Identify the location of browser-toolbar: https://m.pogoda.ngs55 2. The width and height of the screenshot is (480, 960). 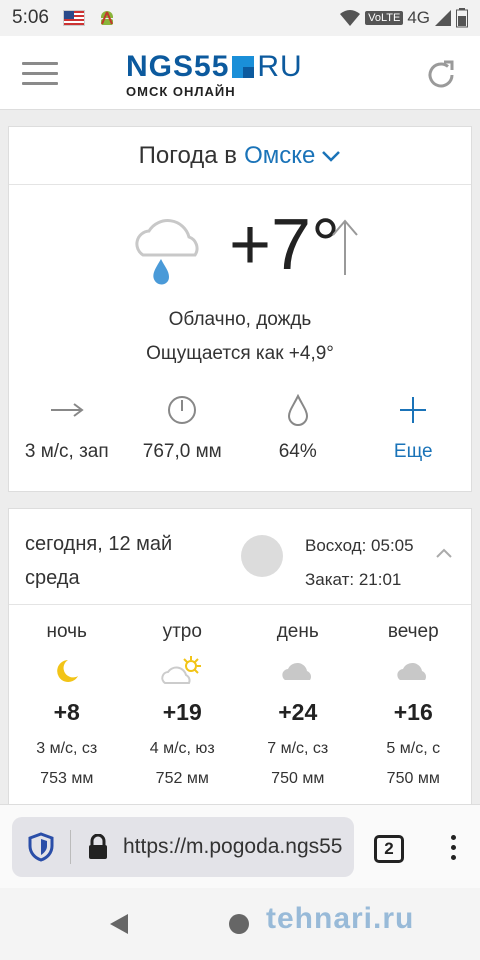
(240, 846).